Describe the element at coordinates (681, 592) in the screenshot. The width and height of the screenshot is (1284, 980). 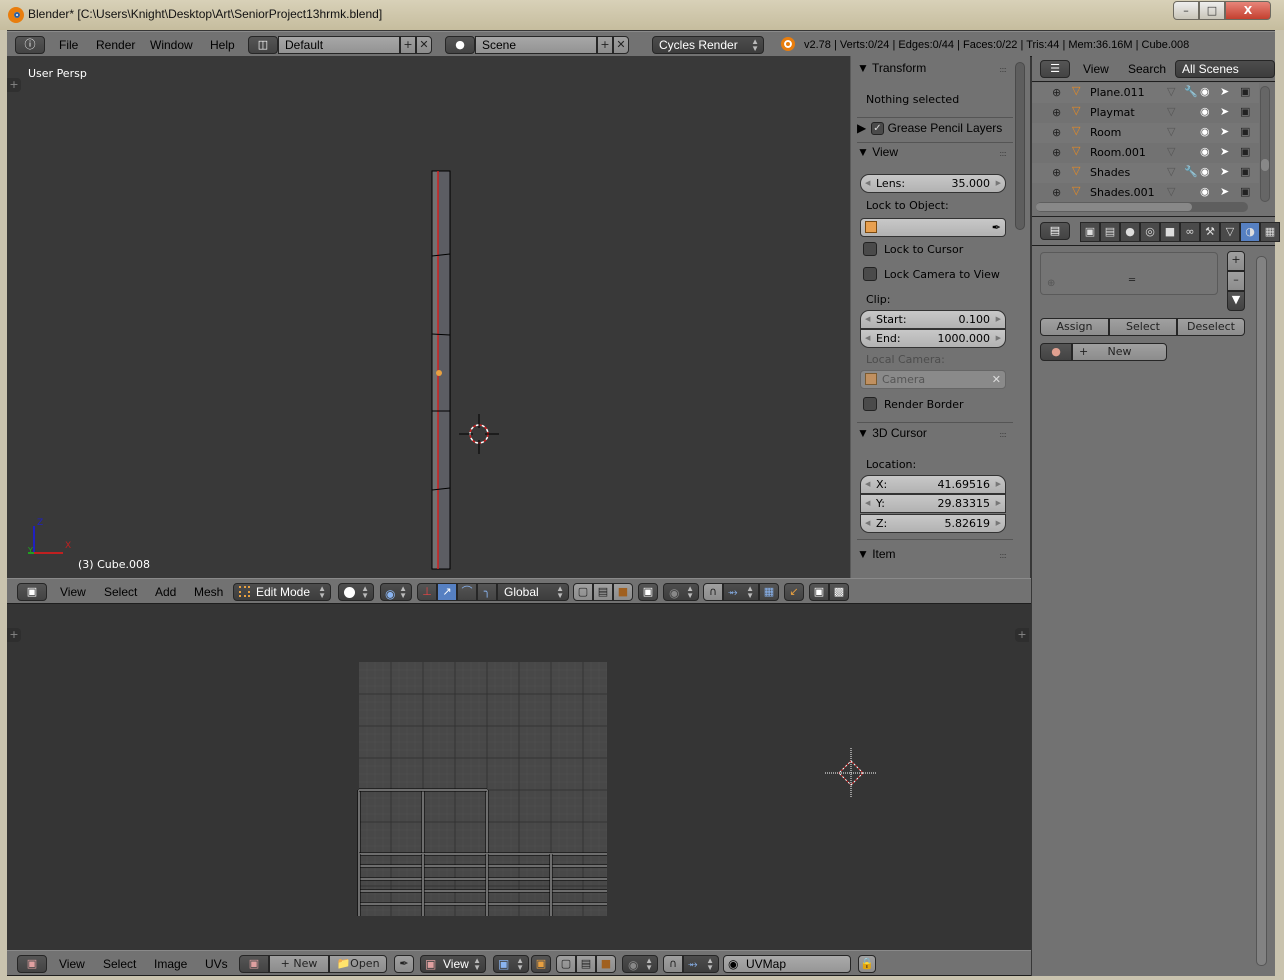
I see `proportional-editing-dropdown: ◉ ▲ ▼` at that location.